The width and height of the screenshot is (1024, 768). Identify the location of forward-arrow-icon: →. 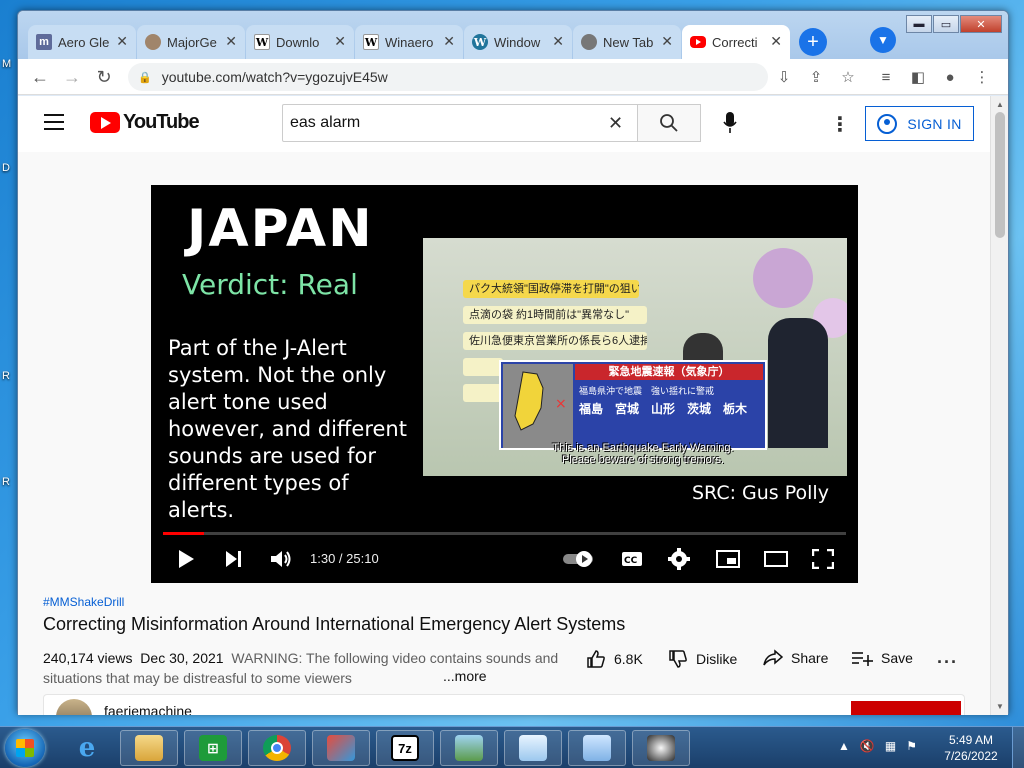
(72, 77).